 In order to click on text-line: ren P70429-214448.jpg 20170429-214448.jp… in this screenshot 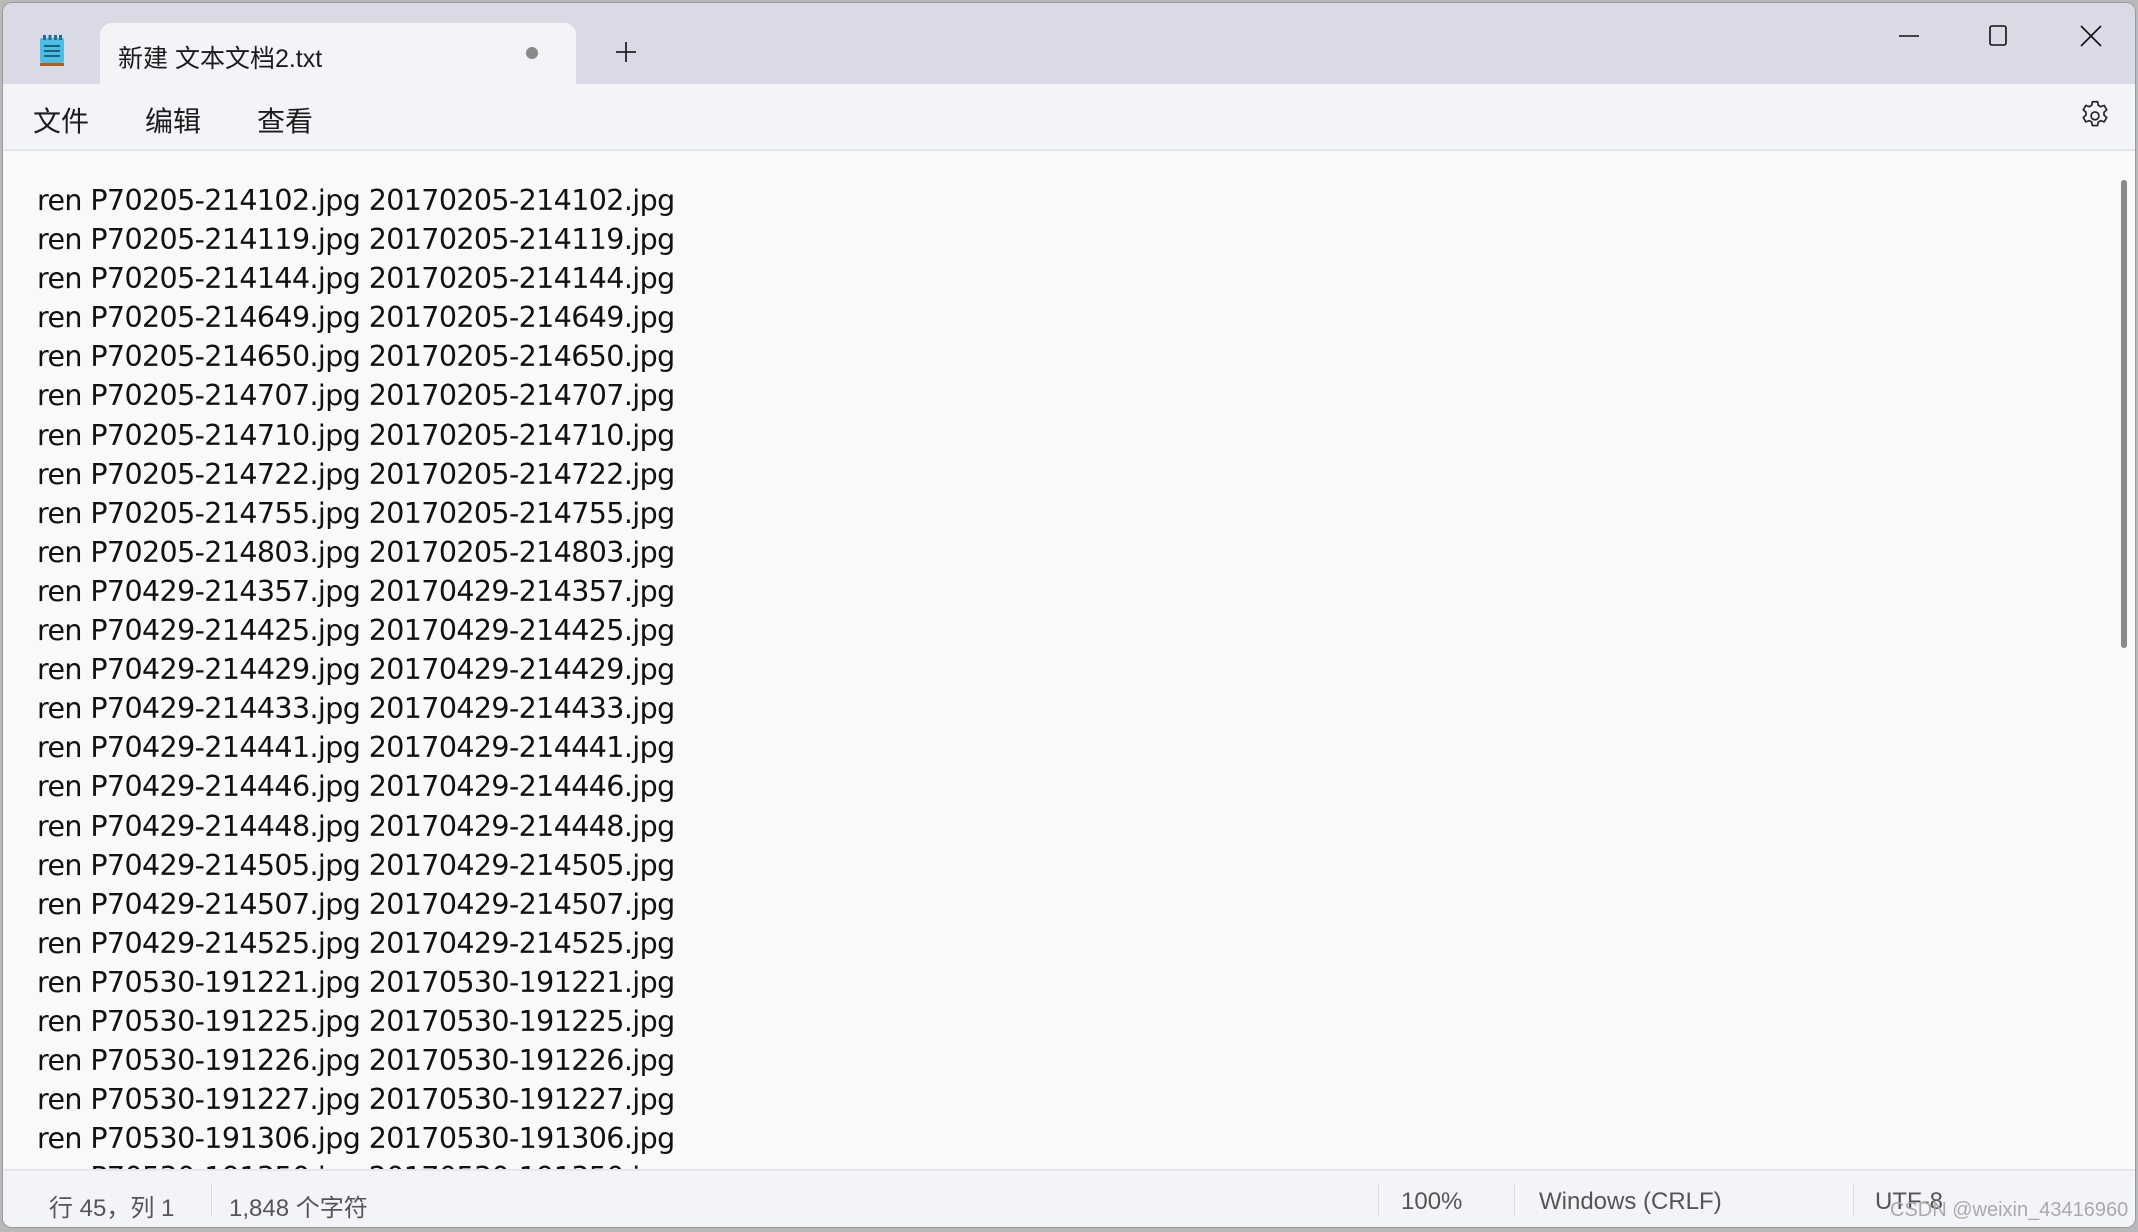, I will do `click(356, 826)`.